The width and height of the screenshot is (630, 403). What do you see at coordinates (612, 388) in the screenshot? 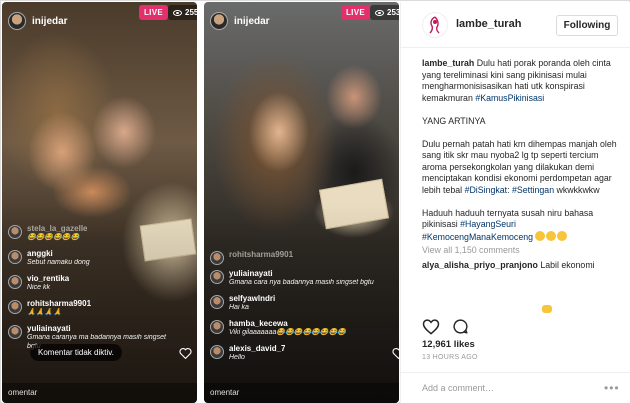
I see `more-options-icon: •••` at bounding box center [612, 388].